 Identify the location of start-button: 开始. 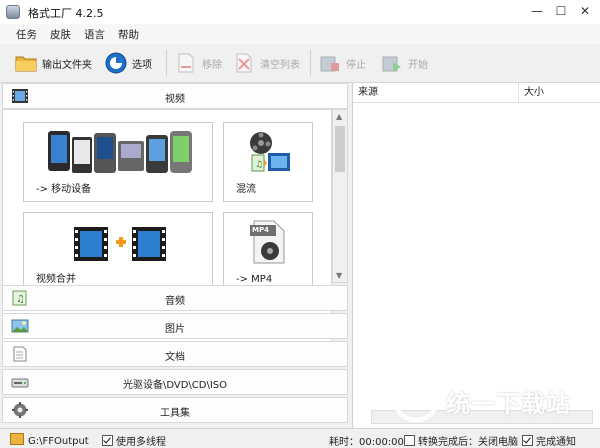
(404, 63).